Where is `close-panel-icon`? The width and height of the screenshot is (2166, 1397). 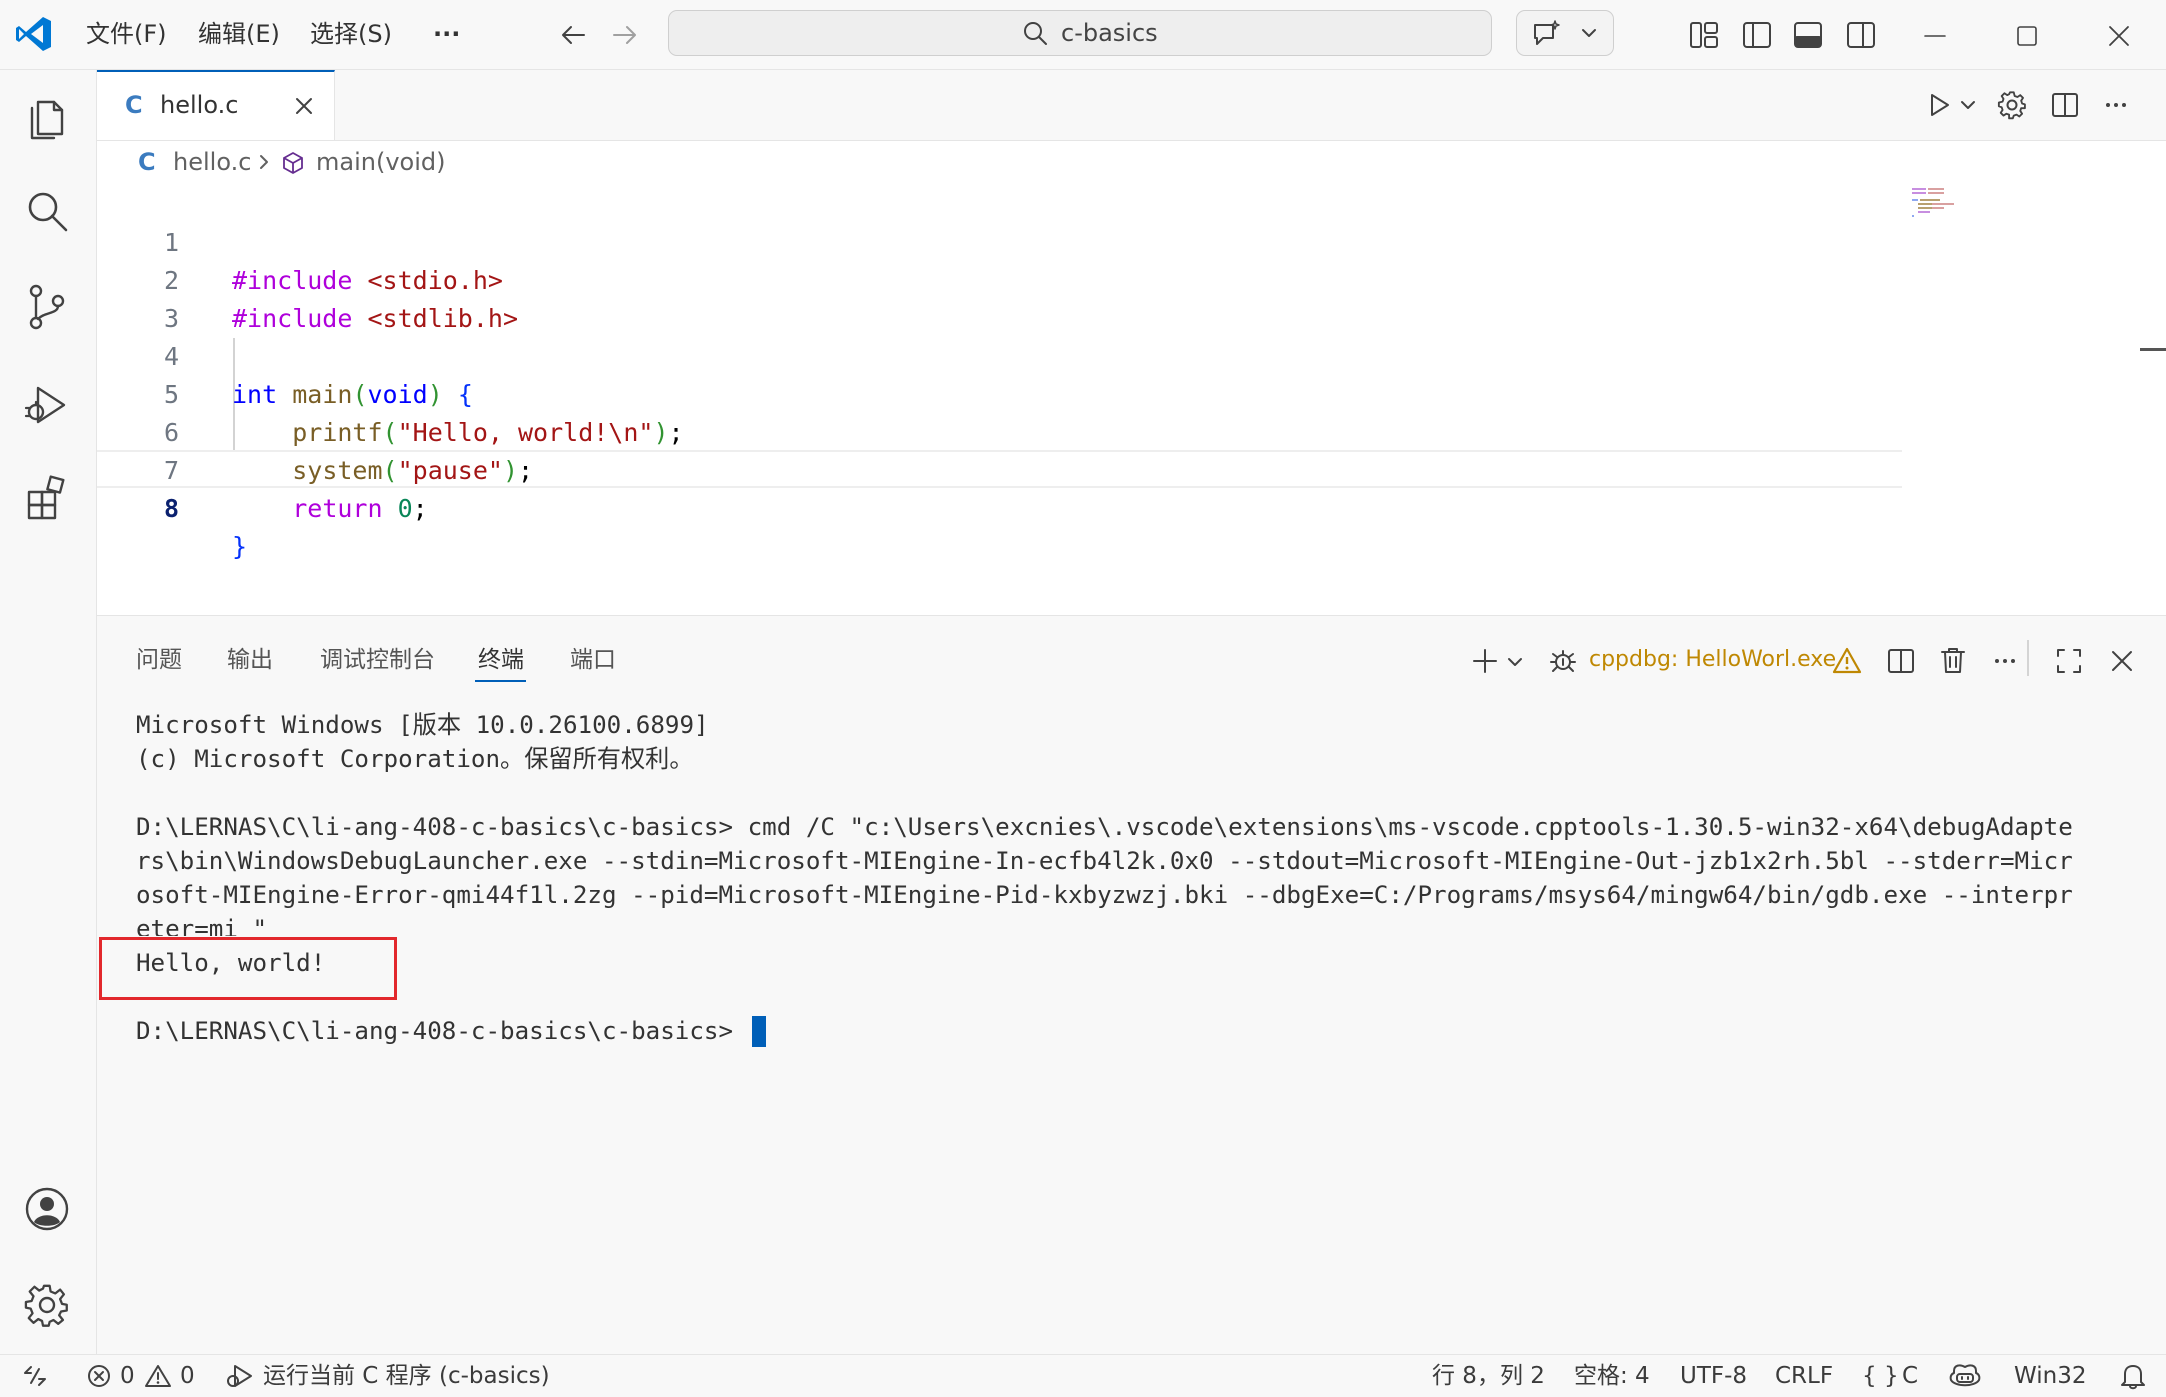
close-panel-icon is located at coordinates (2122, 661).